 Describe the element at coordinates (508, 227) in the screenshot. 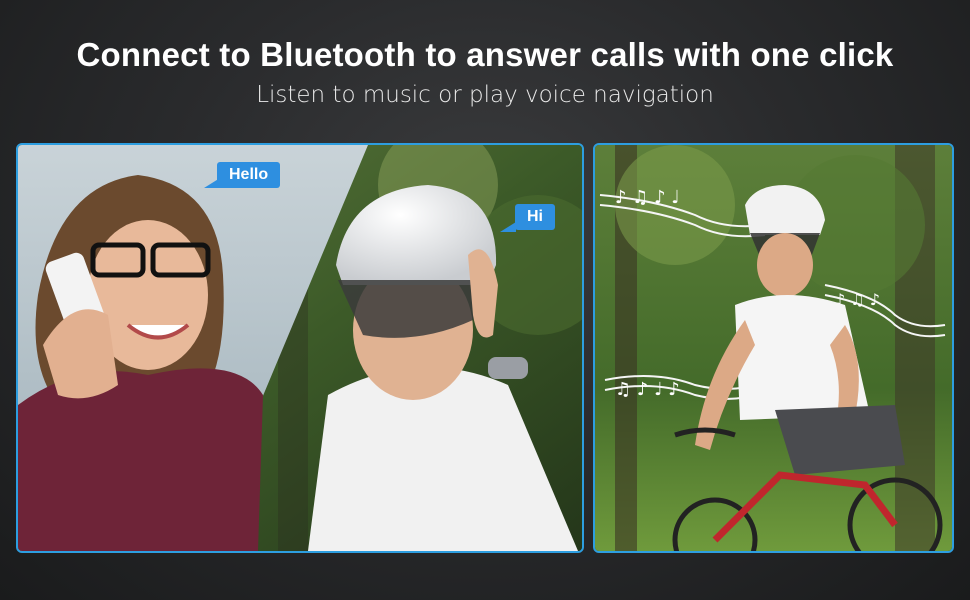

I see `hi-bubble-tail` at that location.